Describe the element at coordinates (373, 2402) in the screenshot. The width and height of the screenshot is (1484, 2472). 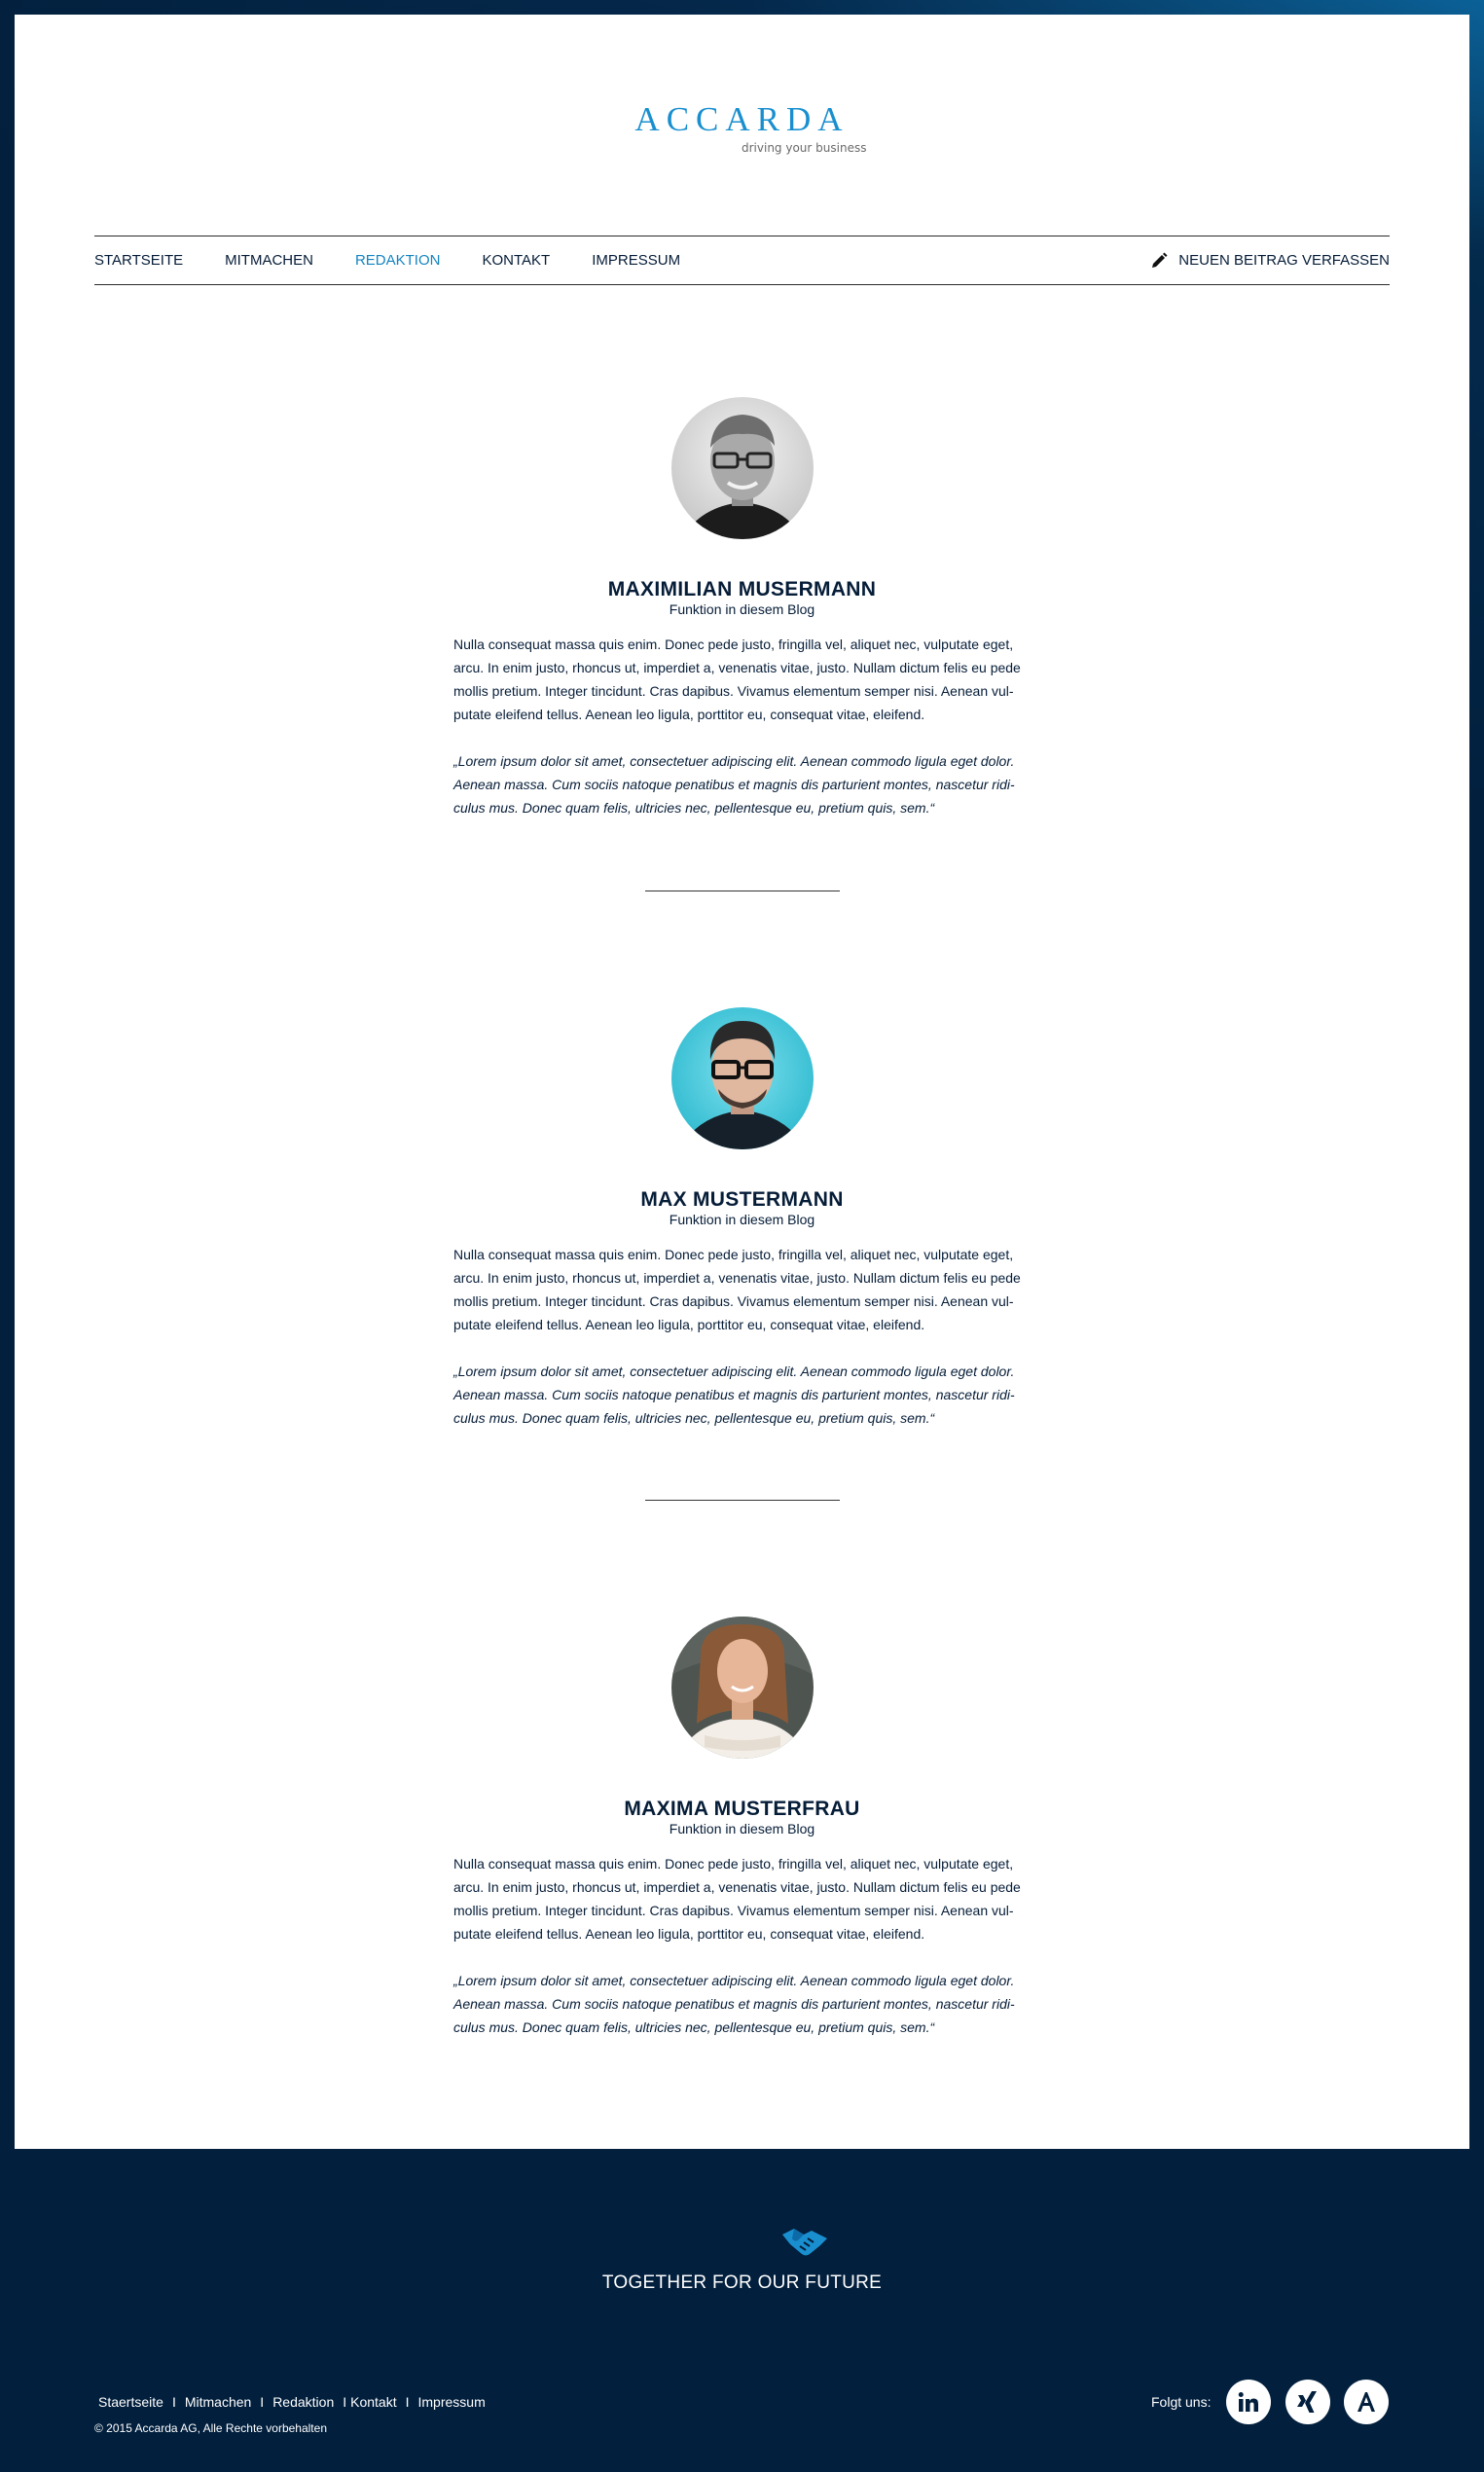
I see `footer-link-kontakt: Kontakt` at that location.